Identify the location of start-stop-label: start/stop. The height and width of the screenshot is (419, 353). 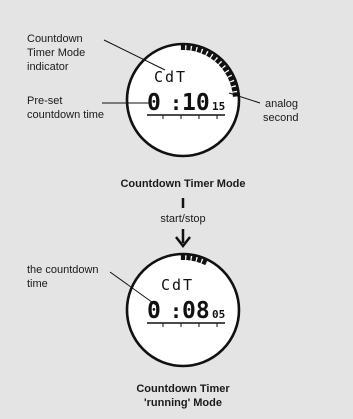
(182, 219).